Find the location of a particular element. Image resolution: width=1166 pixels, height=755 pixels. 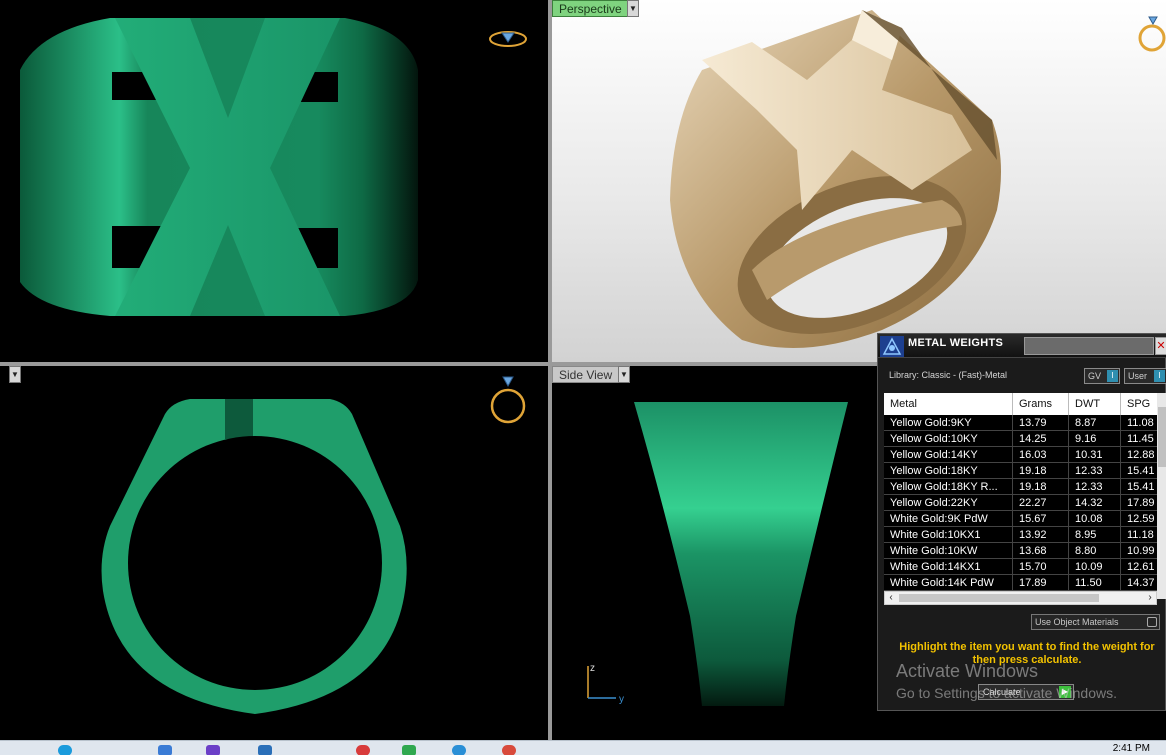

table-cell-metal: Yellow Gold:18KY is located at coordinates (948, 471).